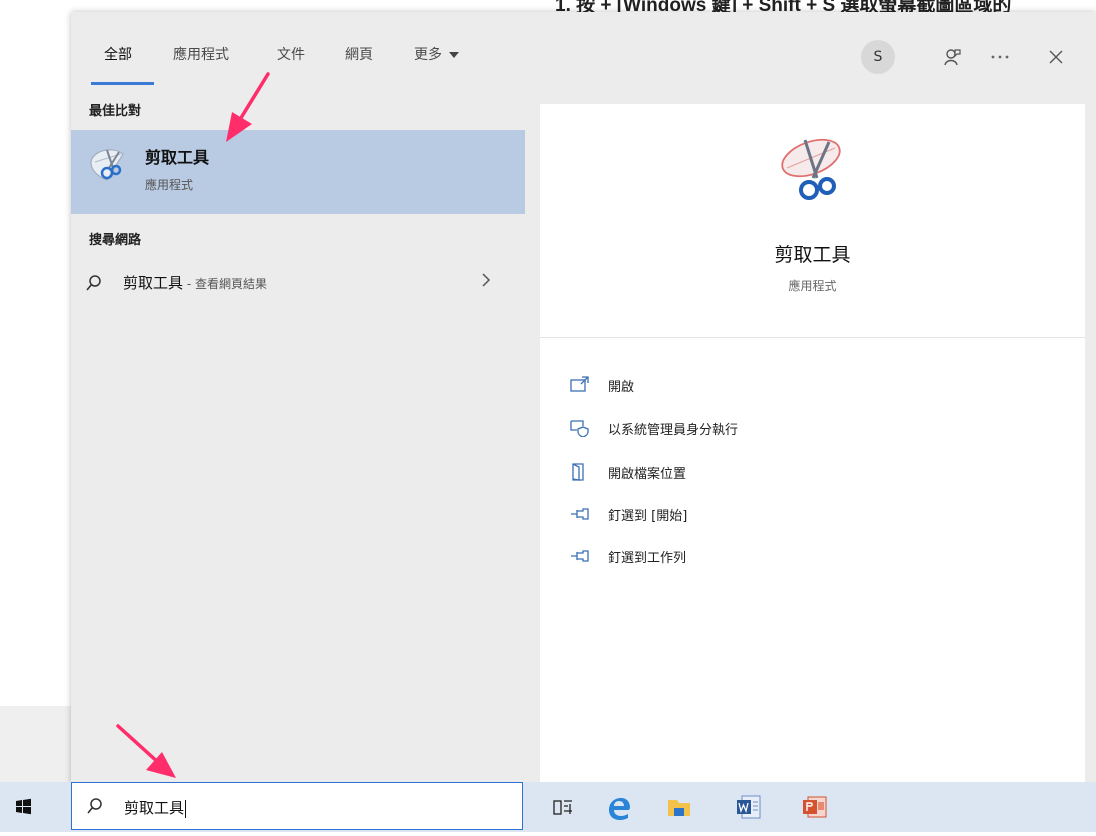 This screenshot has height=836, width=1096. Describe the element at coordinates (298, 283) in the screenshot. I see `web-search-result: 剪取工具 - 查看網頁結果` at that location.